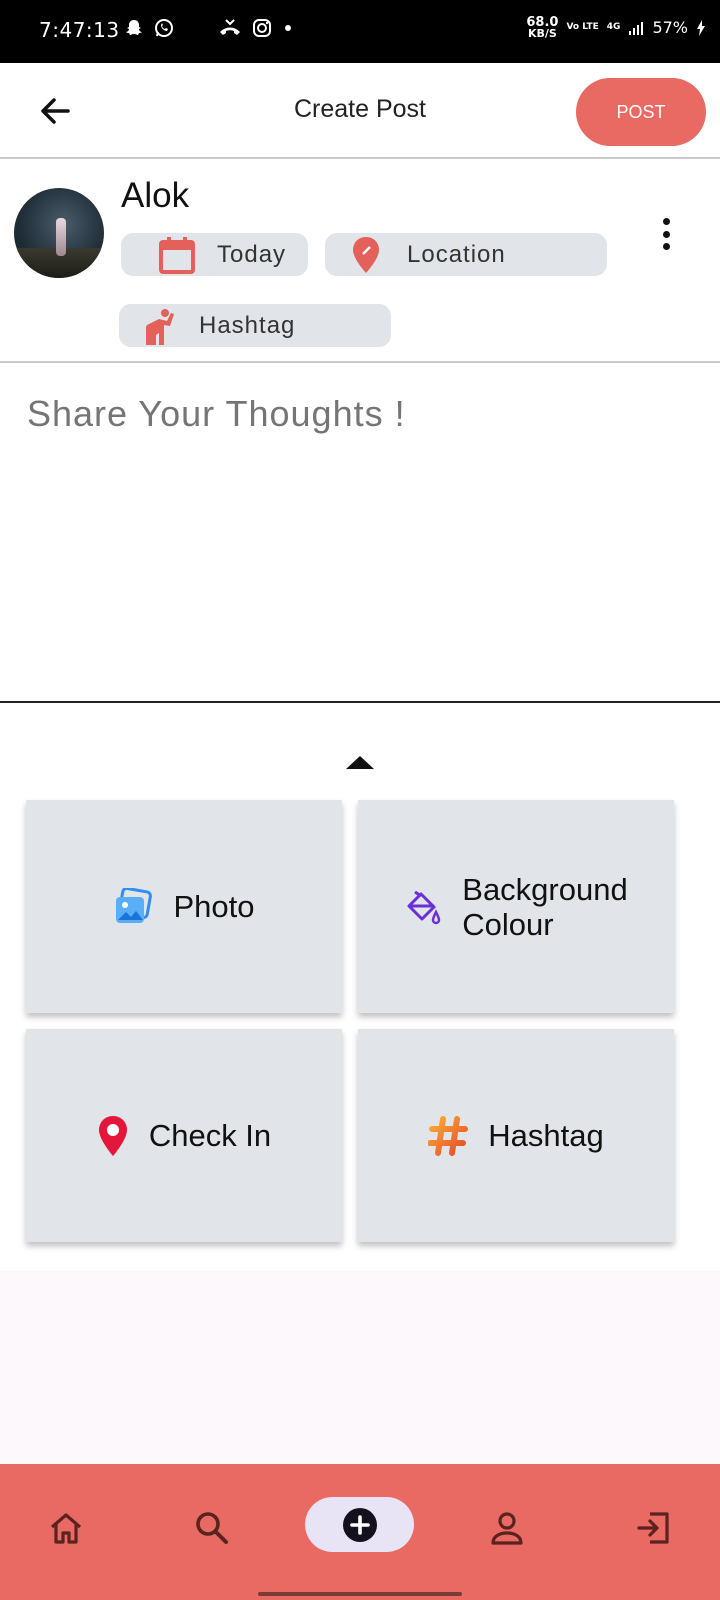  Describe the element at coordinates (155, 195) in the screenshot. I see `user-name: Alok` at that location.